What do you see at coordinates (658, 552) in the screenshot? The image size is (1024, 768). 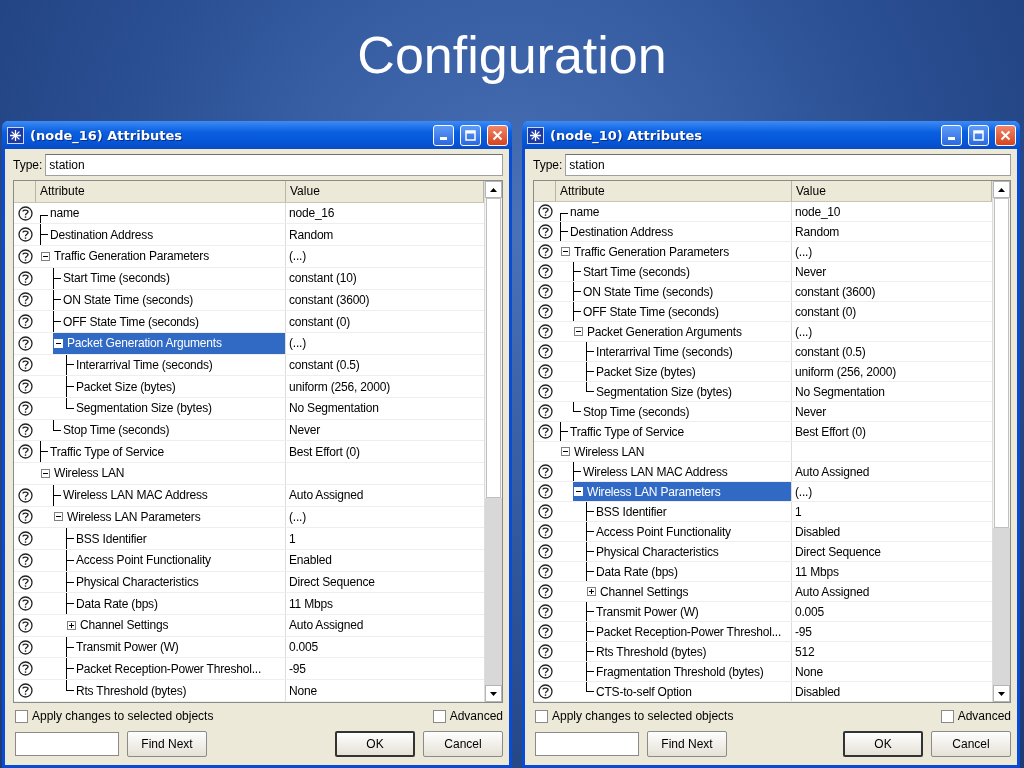 I see `tree-item: Physical Characteristics` at bounding box center [658, 552].